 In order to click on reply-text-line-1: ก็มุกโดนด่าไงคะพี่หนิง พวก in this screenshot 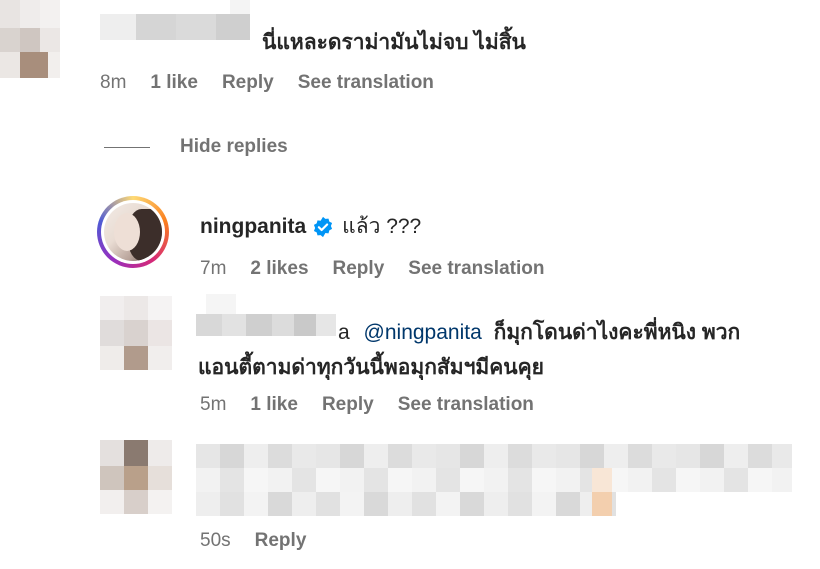, I will do `click(617, 332)`.